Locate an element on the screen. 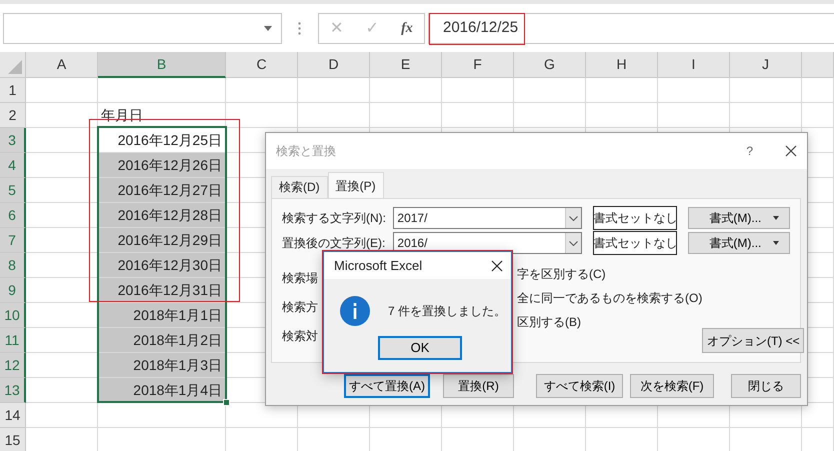  row-header: 11 is located at coordinates (13, 340).